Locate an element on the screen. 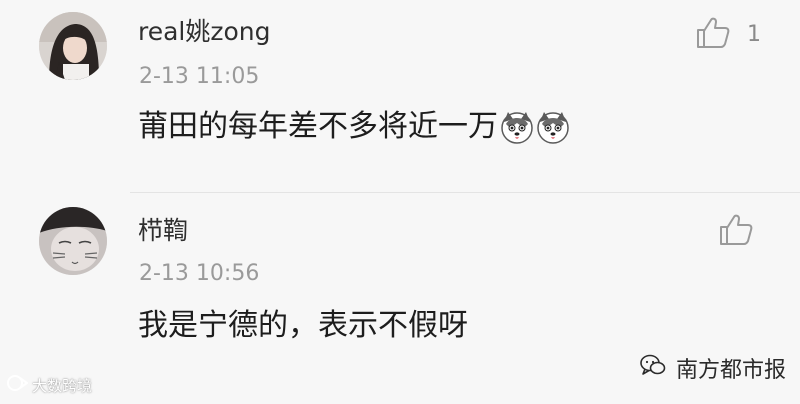 The height and width of the screenshot is (404, 800). watermark-left-text: 大数跨境 is located at coordinates (62, 385).